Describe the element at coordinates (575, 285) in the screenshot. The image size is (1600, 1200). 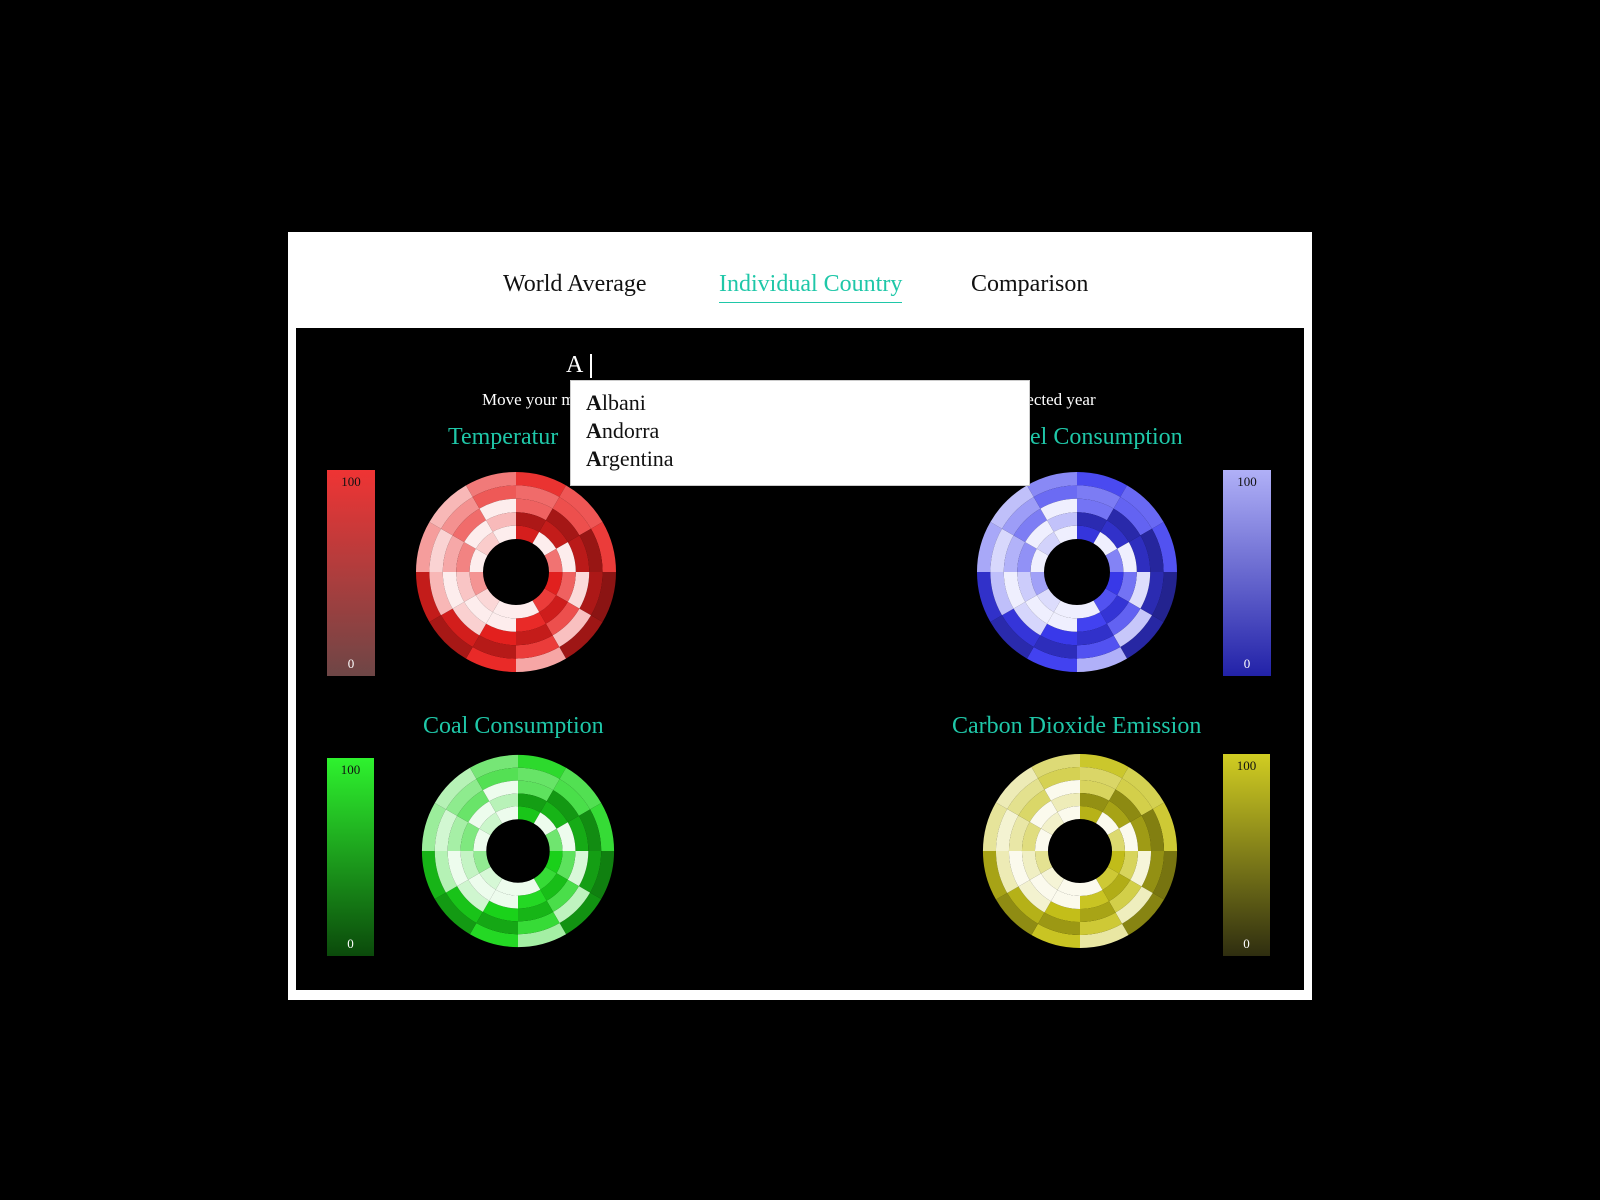
I see `tab-world-average: World Average` at that location.